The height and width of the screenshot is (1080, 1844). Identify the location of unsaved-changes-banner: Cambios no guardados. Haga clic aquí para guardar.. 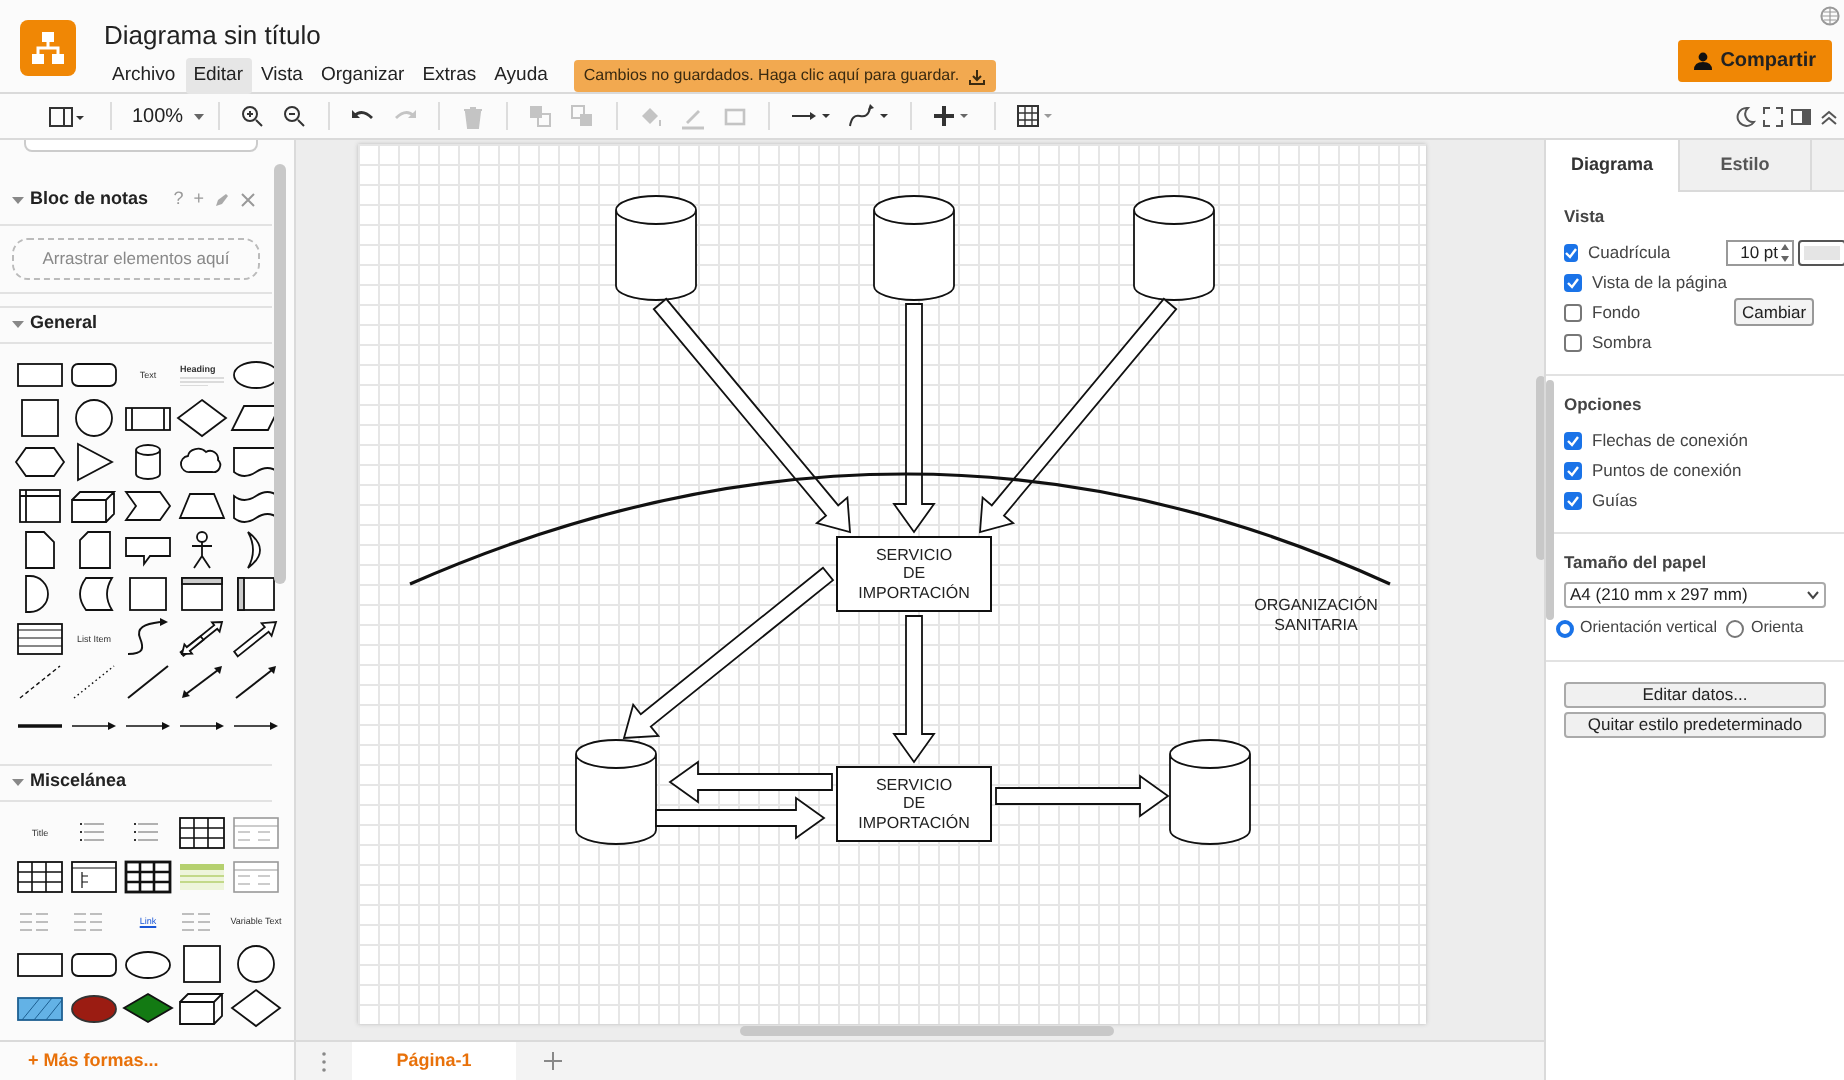
(784, 76).